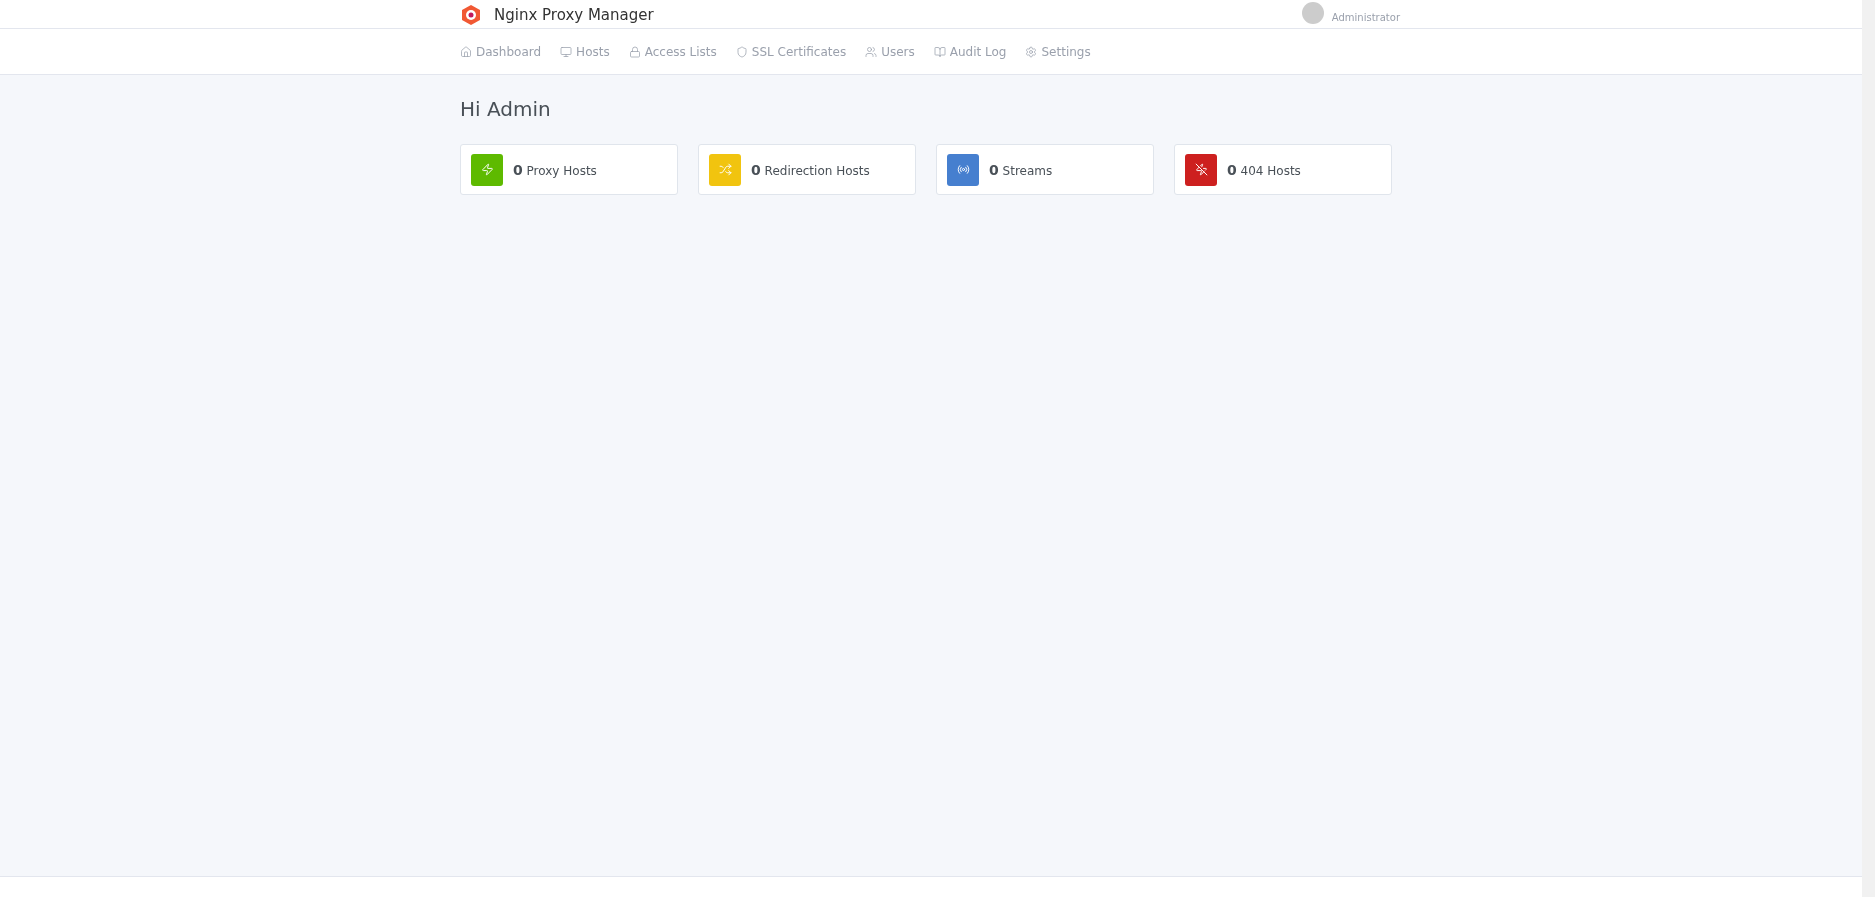 This screenshot has height=897, width=1875. What do you see at coordinates (505, 109) in the screenshot?
I see `greeting: Hi Admin` at bounding box center [505, 109].